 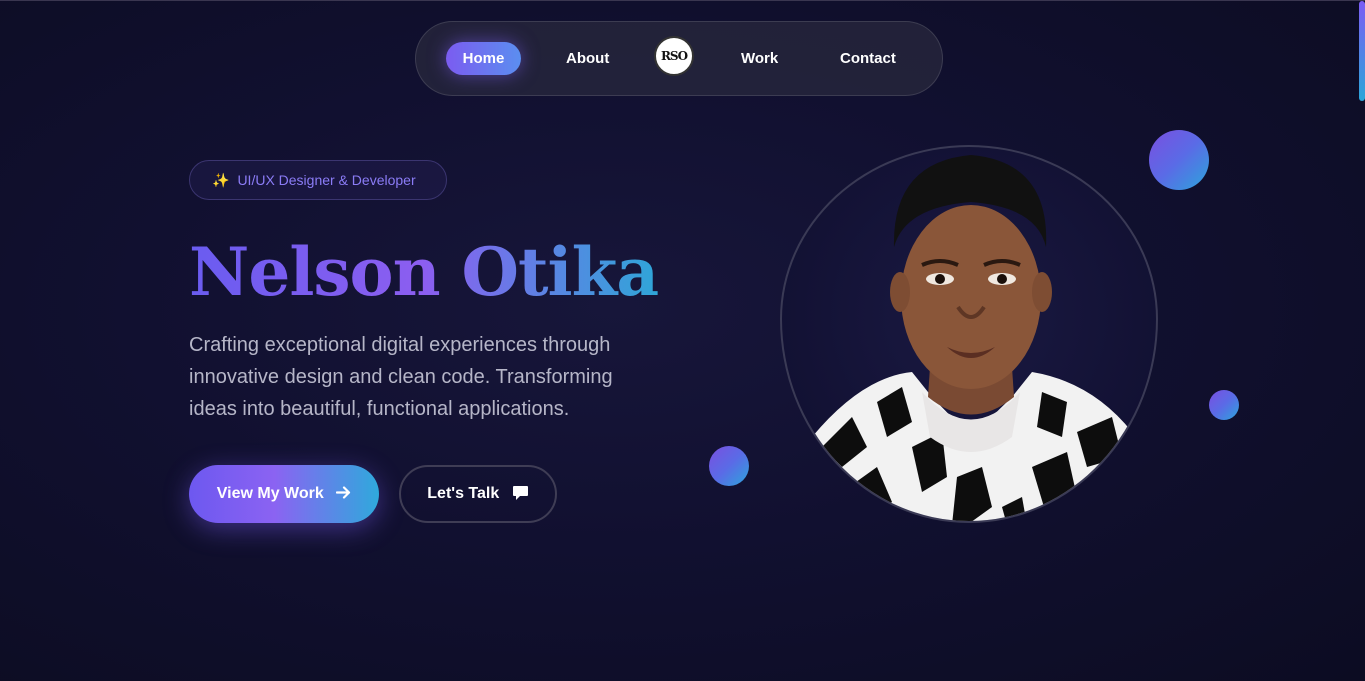 What do you see at coordinates (424, 272) in the screenshot?
I see `hero-name: Nelson Otika` at bounding box center [424, 272].